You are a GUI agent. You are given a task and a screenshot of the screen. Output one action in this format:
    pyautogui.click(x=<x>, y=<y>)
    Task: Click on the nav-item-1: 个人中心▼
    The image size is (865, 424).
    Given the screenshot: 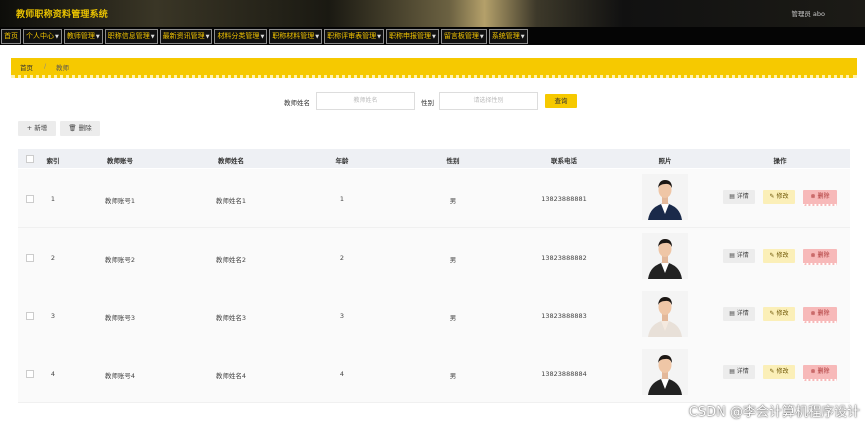 What is the action you would take?
    pyautogui.click(x=42, y=36)
    